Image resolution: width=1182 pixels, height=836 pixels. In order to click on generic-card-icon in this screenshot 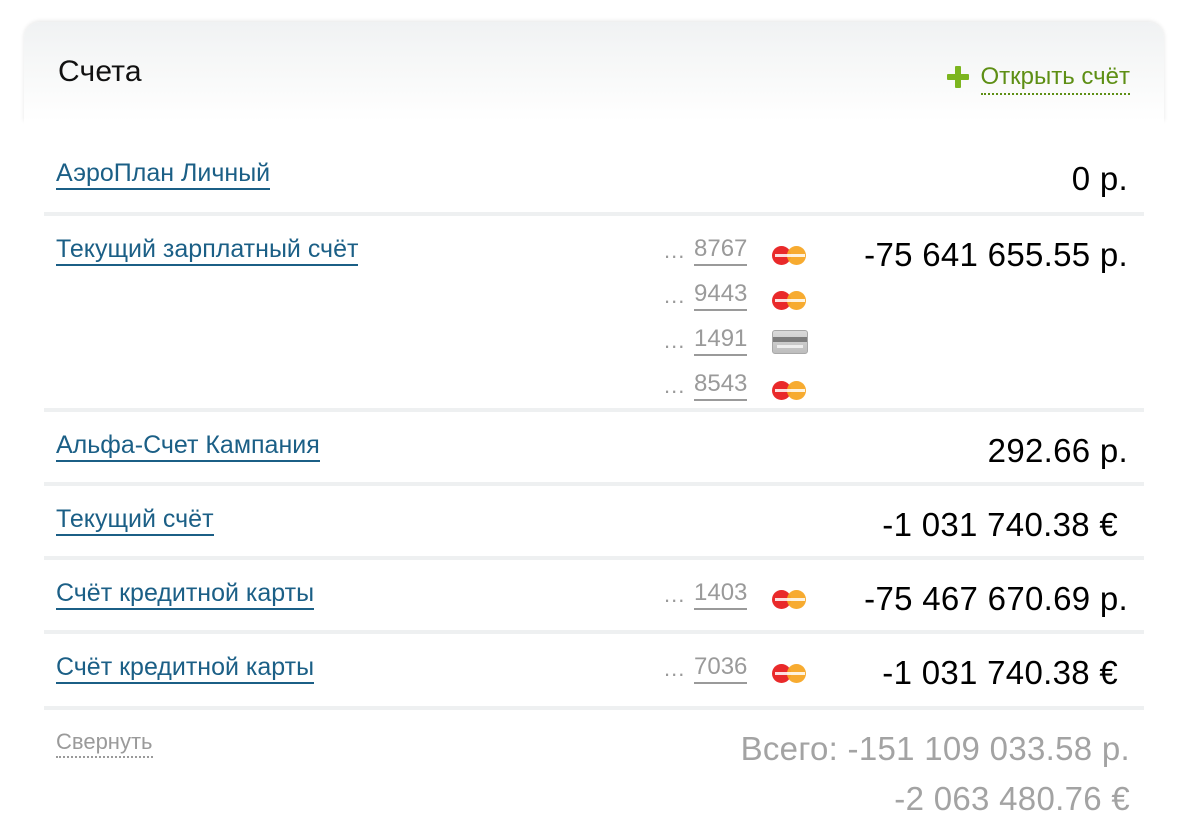, I will do `click(790, 342)`.